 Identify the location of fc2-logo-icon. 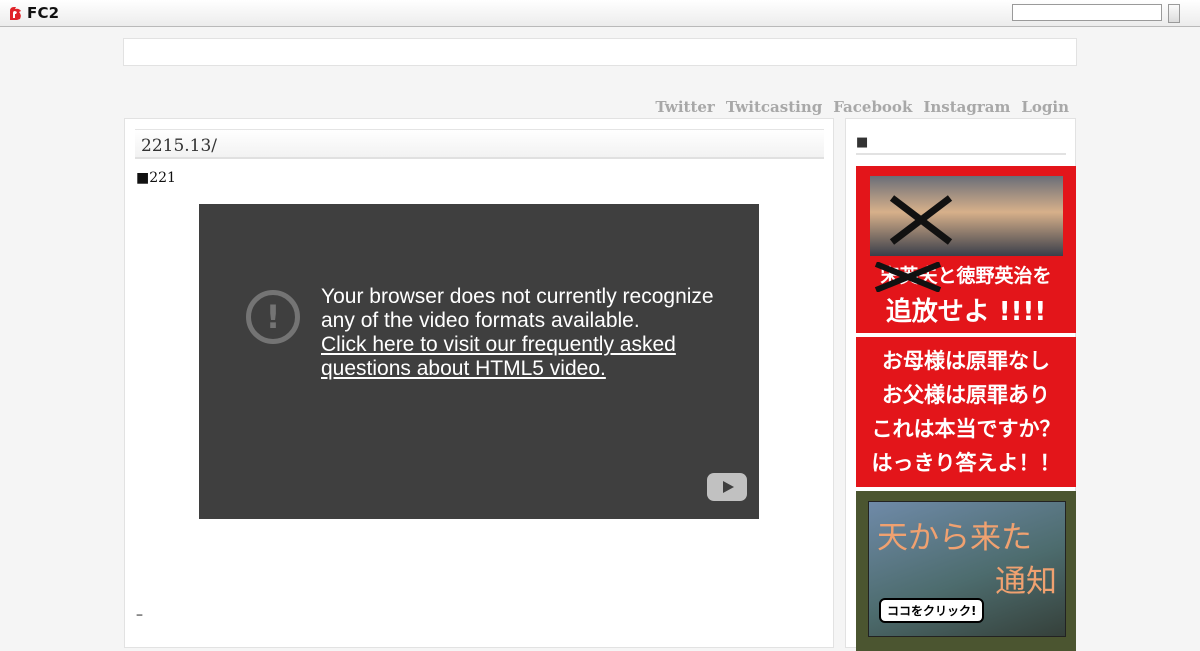
(15, 13).